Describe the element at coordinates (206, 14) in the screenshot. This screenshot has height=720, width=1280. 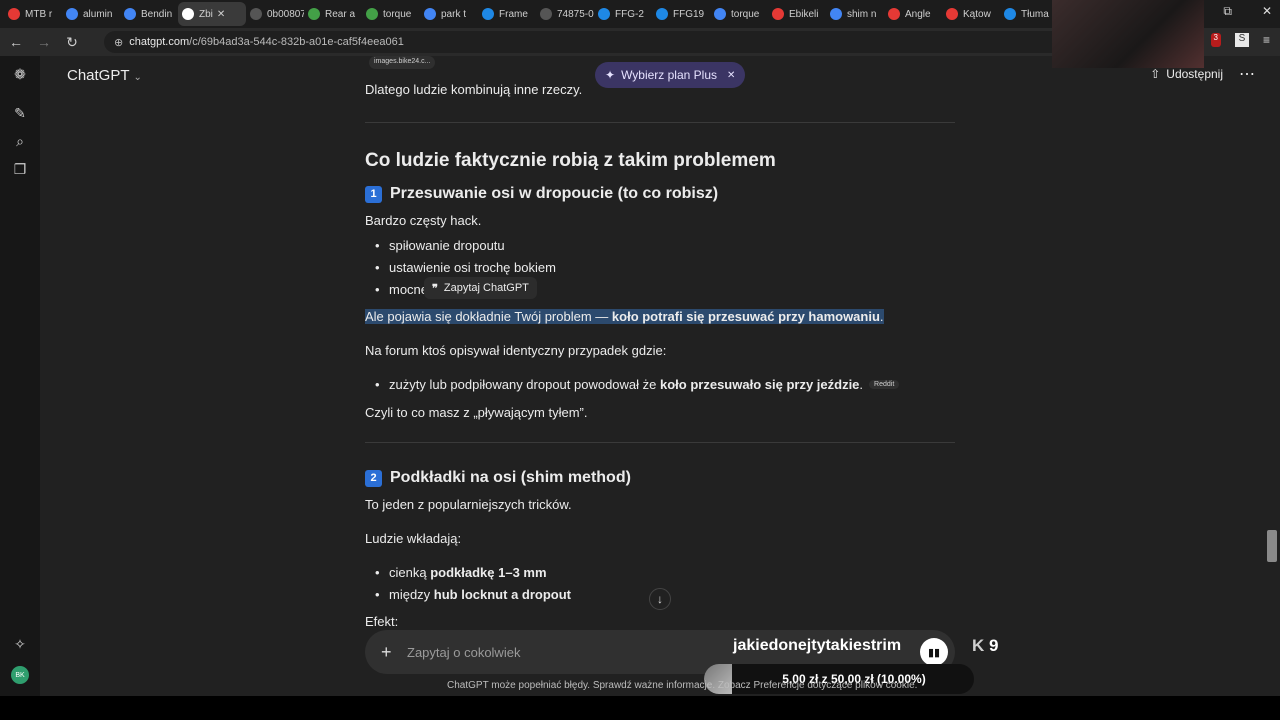
I see `tab-label: Zbi` at that location.